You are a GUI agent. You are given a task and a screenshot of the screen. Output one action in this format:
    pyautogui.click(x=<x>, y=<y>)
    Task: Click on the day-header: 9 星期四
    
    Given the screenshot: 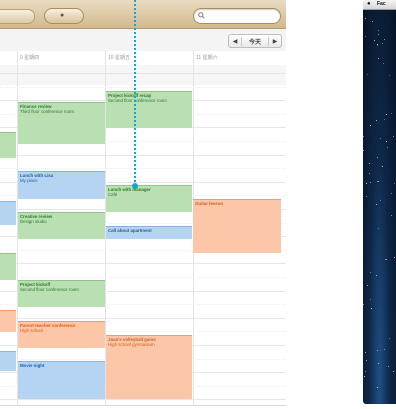 What is the action you would take?
    pyautogui.click(x=30, y=58)
    